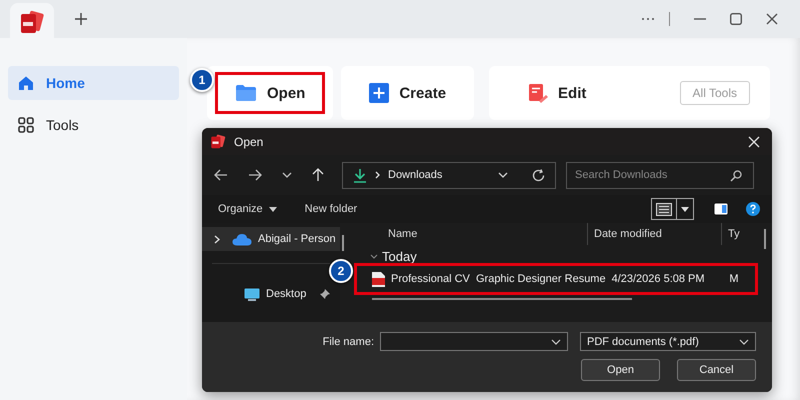 Image resolution: width=800 pixels, height=400 pixels. Describe the element at coordinates (26, 83) in the screenshot. I see `home-icon` at that location.